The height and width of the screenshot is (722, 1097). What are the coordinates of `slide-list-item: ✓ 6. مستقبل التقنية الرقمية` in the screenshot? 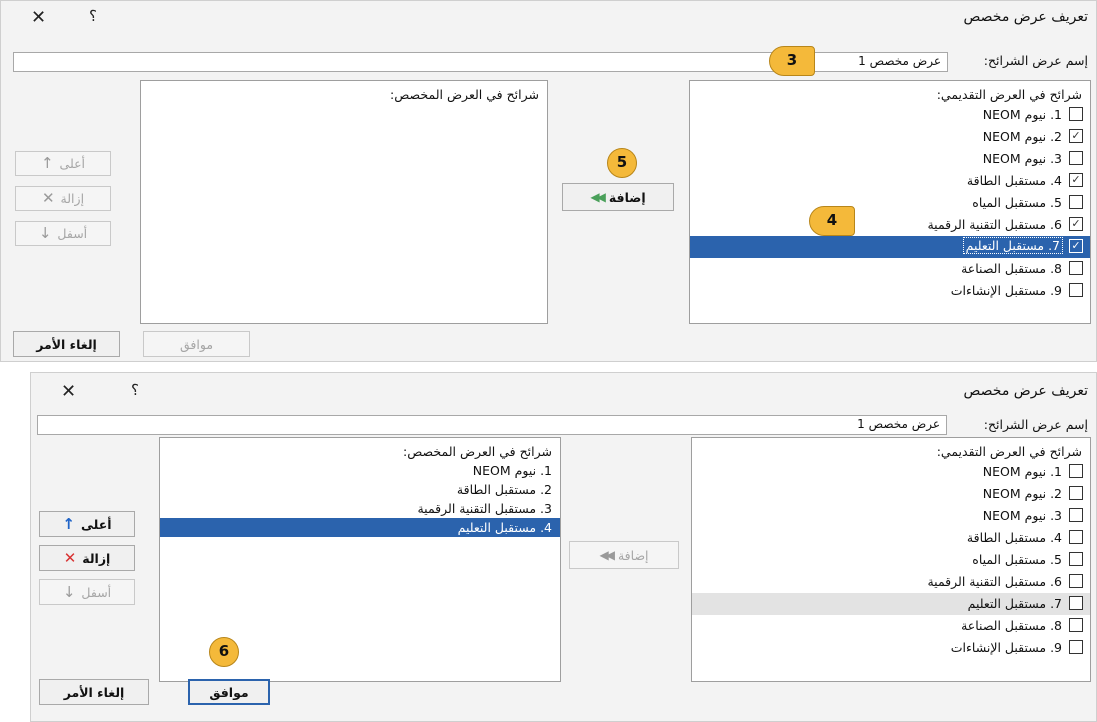 It's located at (890, 225).